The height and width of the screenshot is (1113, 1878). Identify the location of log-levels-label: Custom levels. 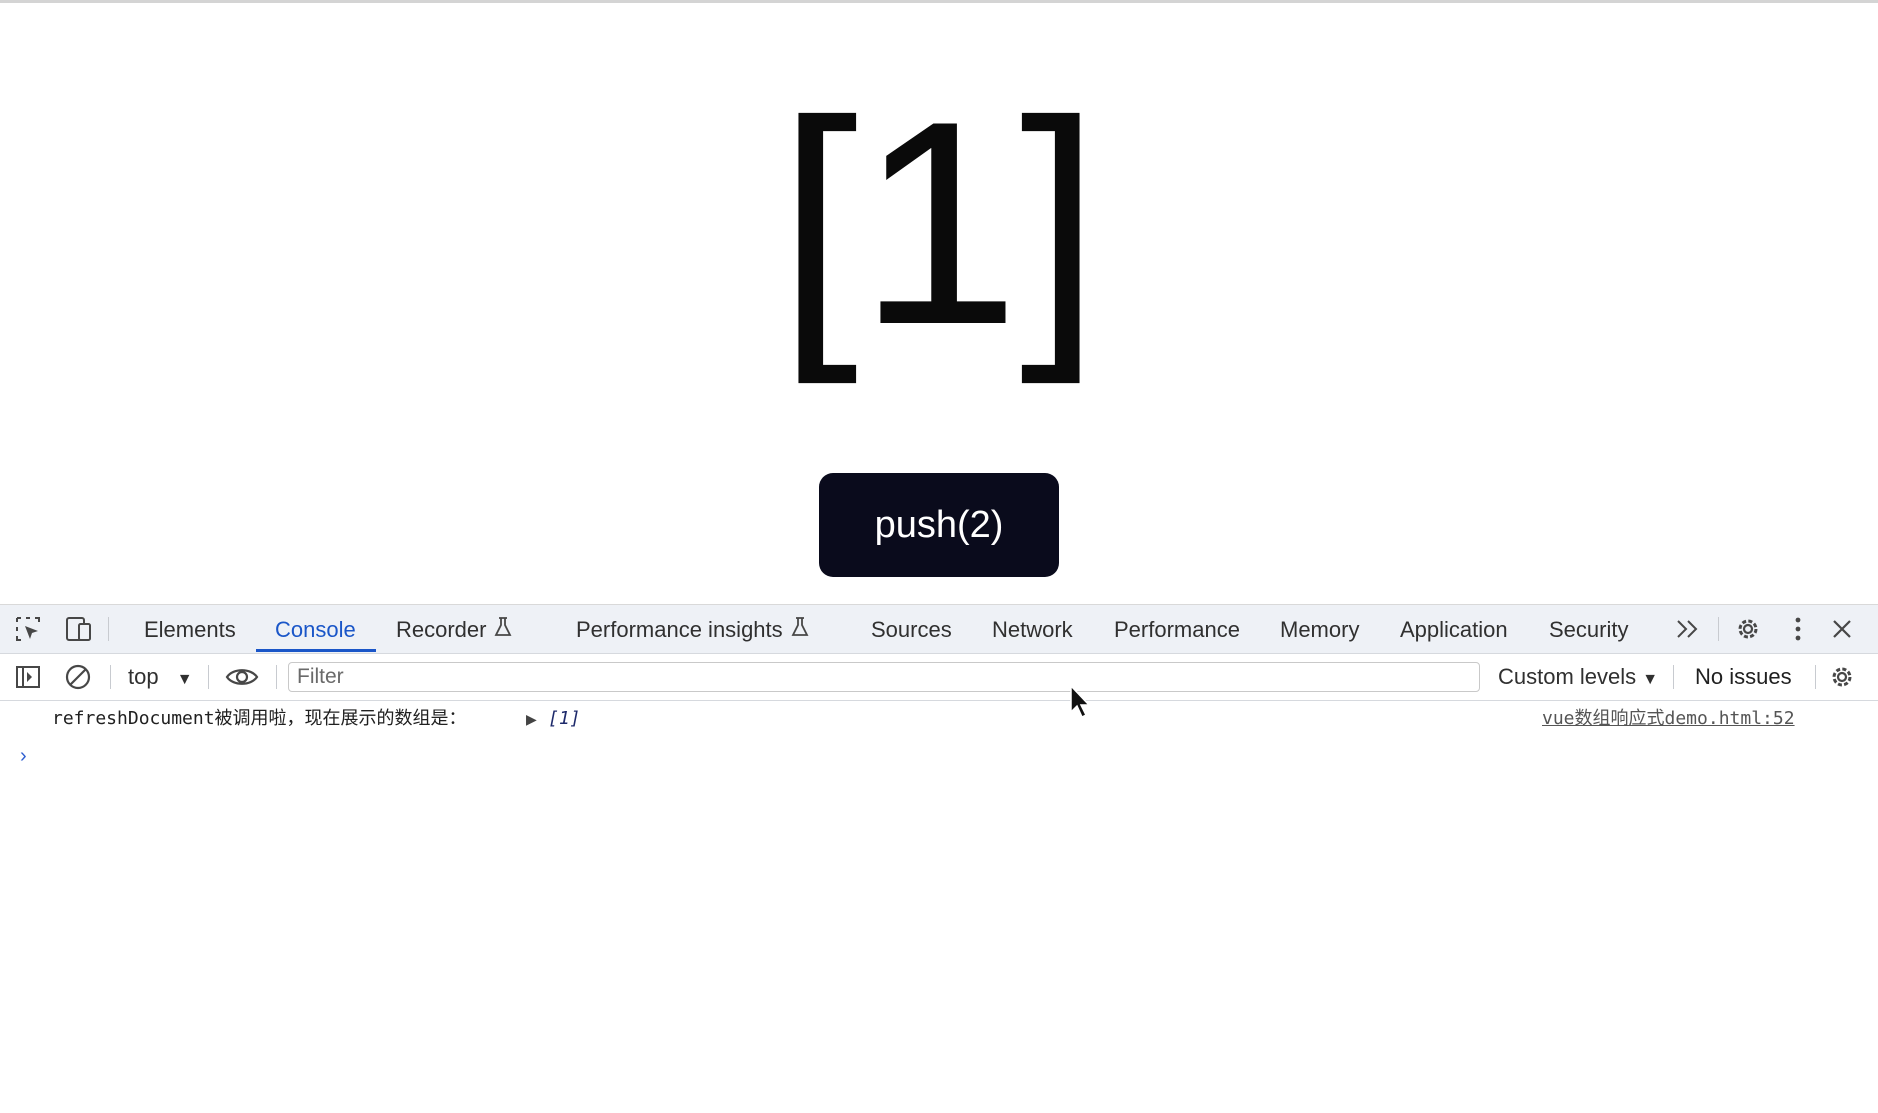
(1567, 676).